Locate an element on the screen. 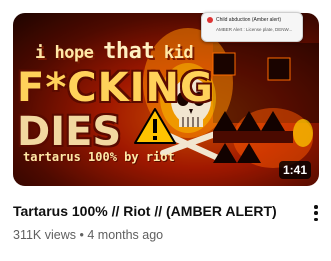 This screenshot has width=331, height=261. thumbnail-caption-line3: DIES is located at coordinates (69, 132).